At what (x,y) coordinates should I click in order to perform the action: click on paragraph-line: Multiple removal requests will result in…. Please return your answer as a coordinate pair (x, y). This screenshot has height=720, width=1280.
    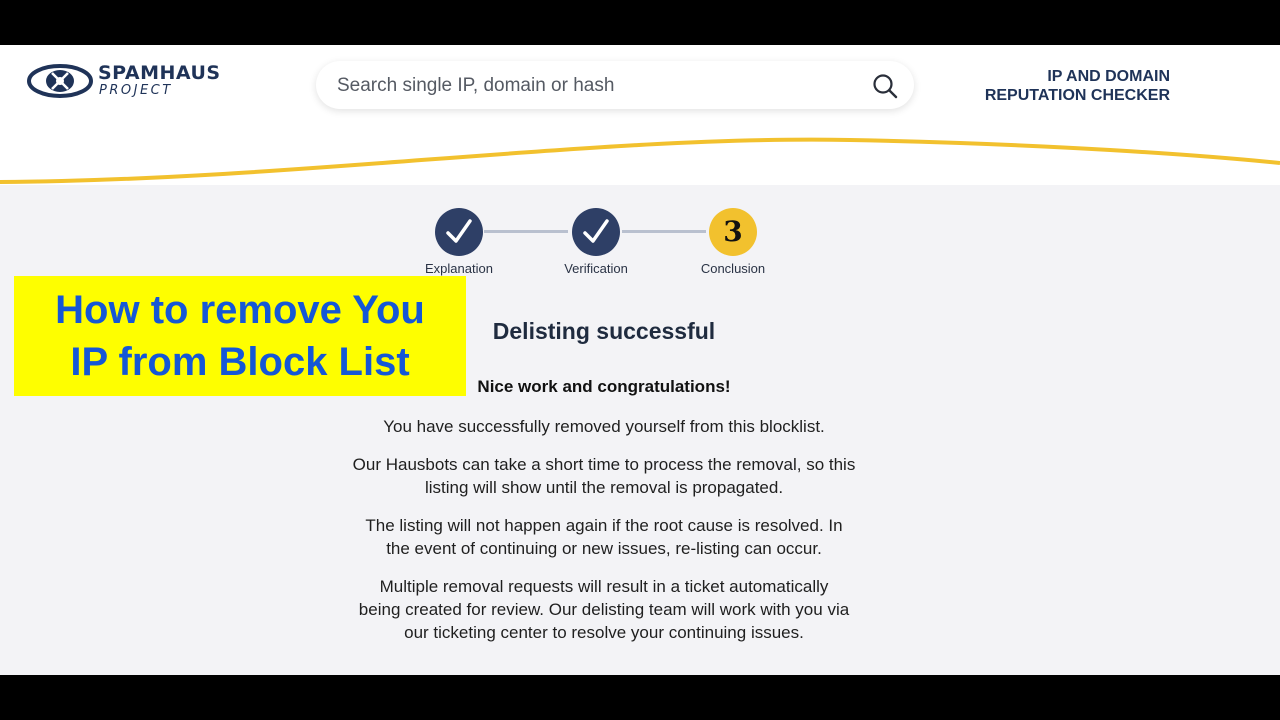
    Looking at the image, I should click on (604, 586).